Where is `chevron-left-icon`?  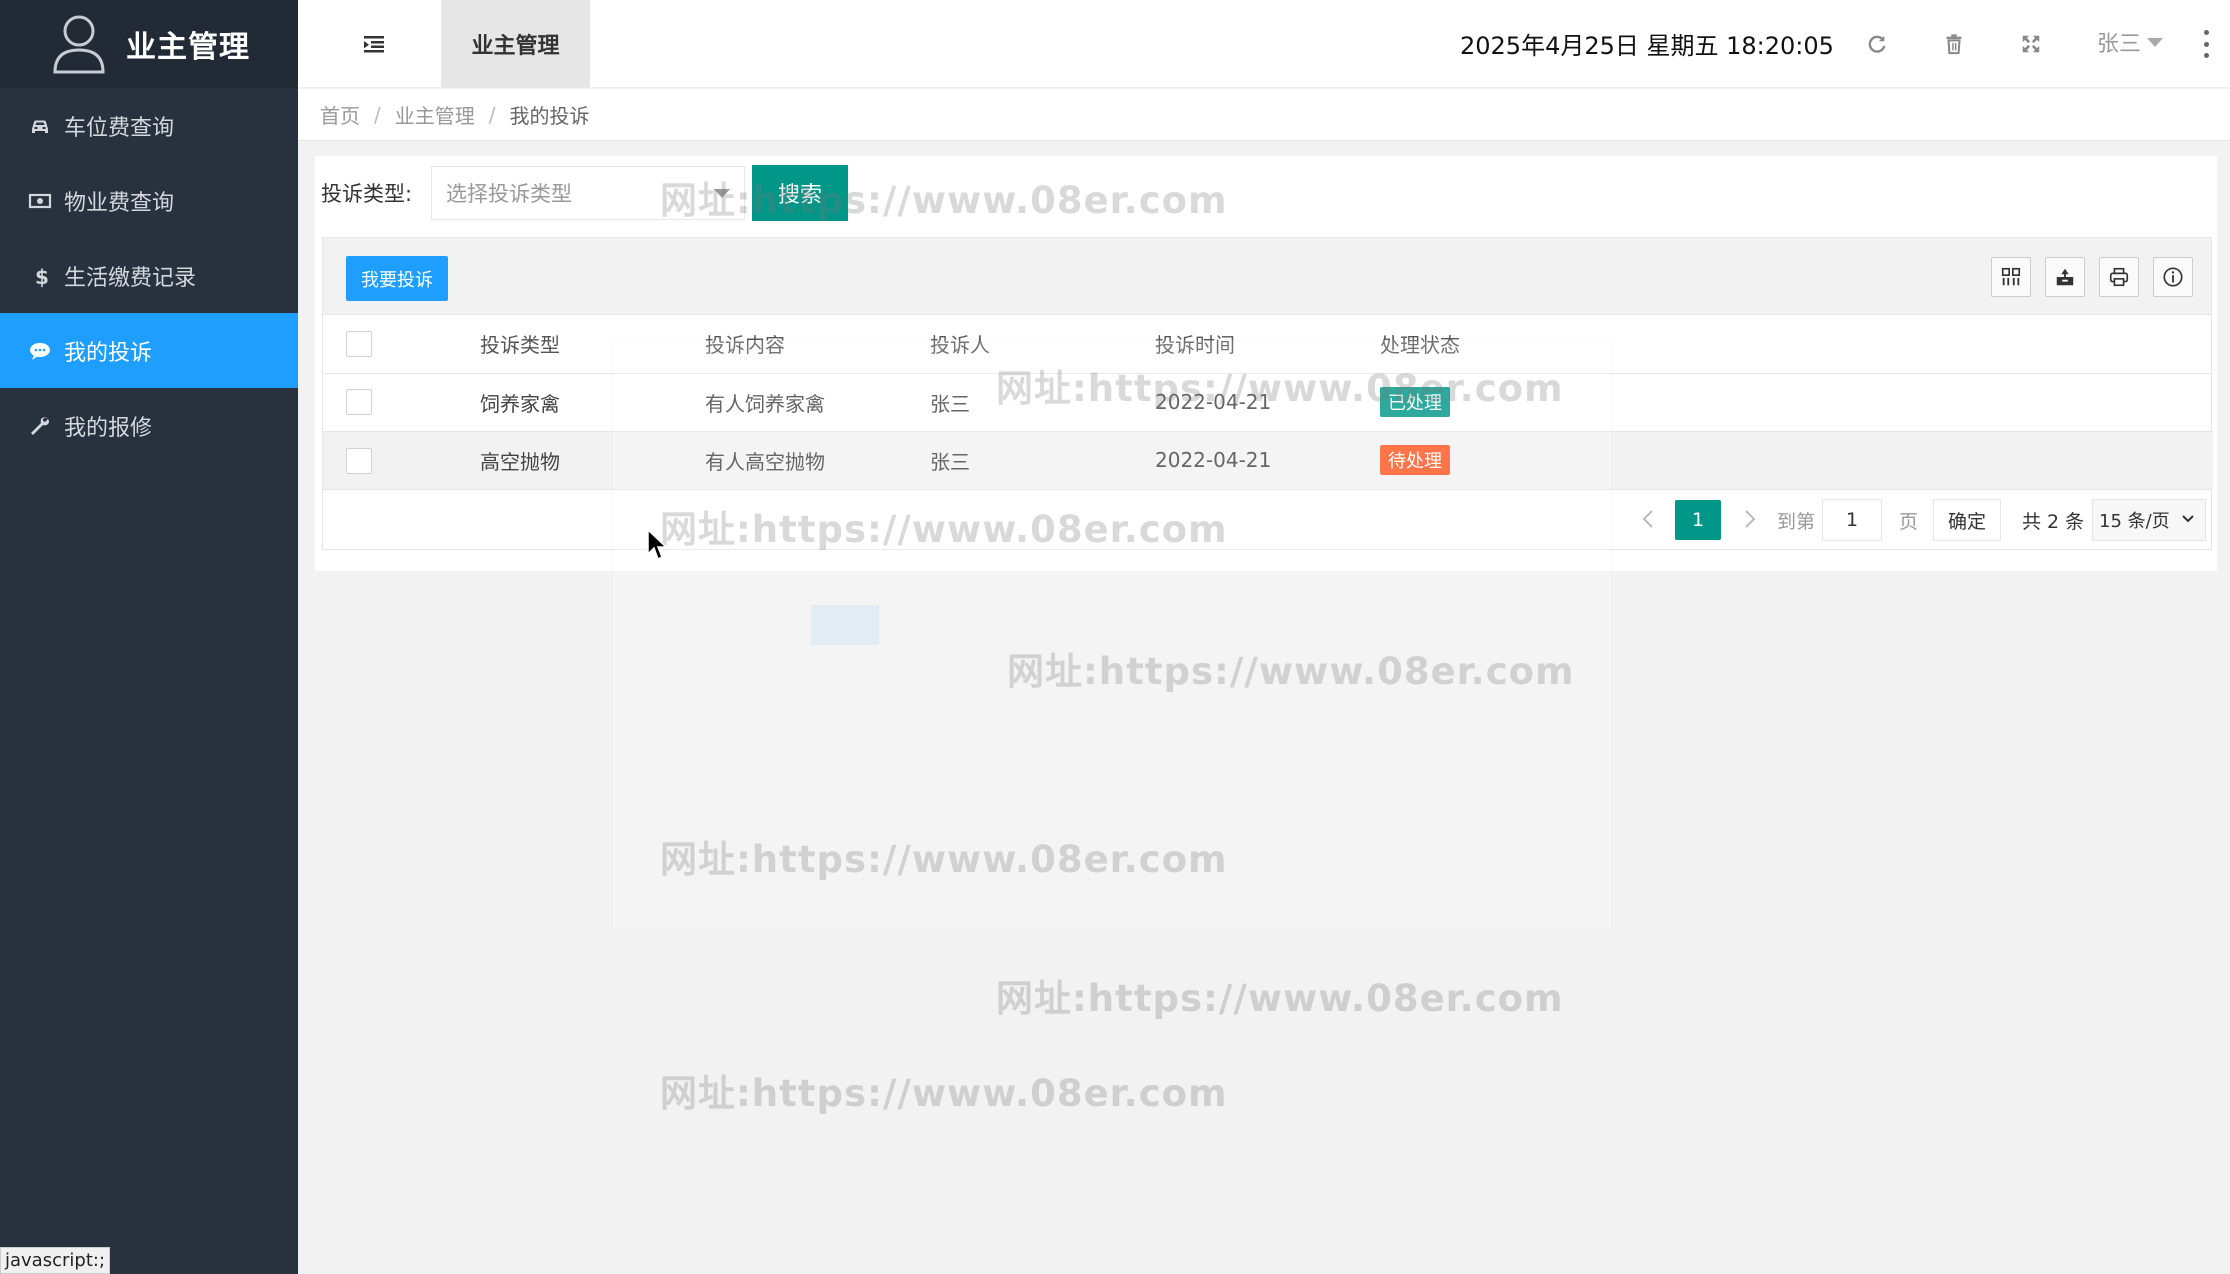
chevron-left-icon is located at coordinates (1647, 519).